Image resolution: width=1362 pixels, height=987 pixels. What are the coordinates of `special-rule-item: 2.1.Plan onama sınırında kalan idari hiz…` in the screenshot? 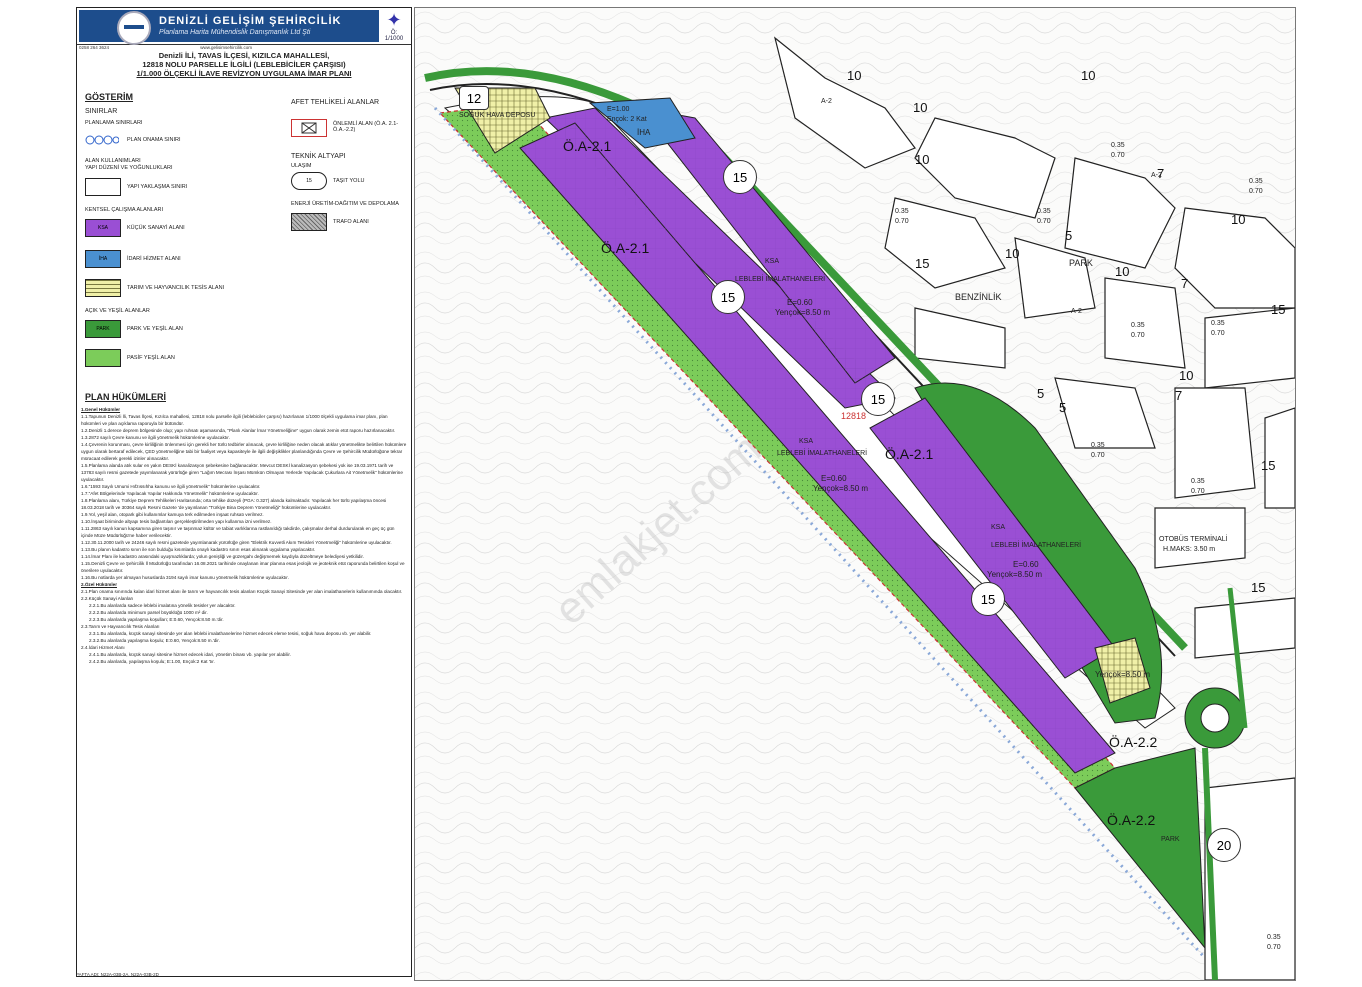 It's located at (242, 591).